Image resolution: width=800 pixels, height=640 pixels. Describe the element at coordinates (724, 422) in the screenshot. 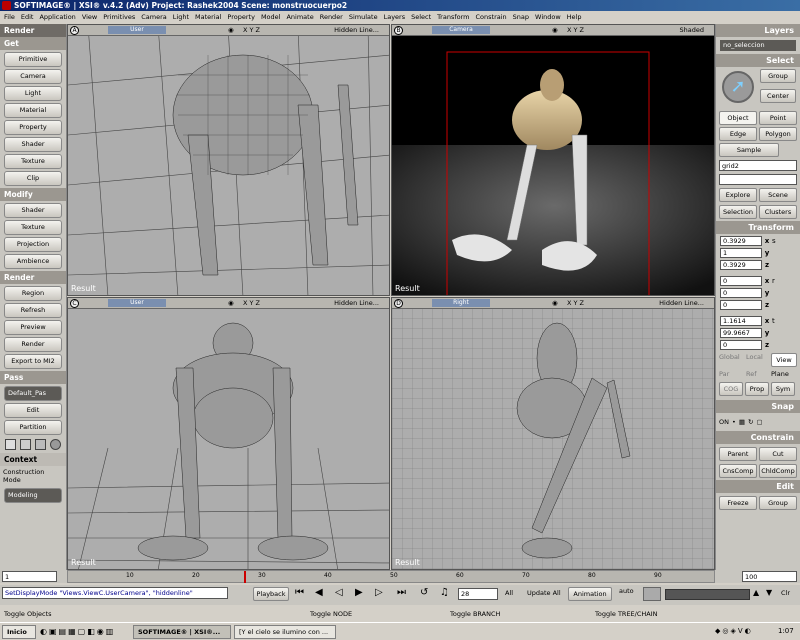

I see `snap-on-toggle: ON` at that location.